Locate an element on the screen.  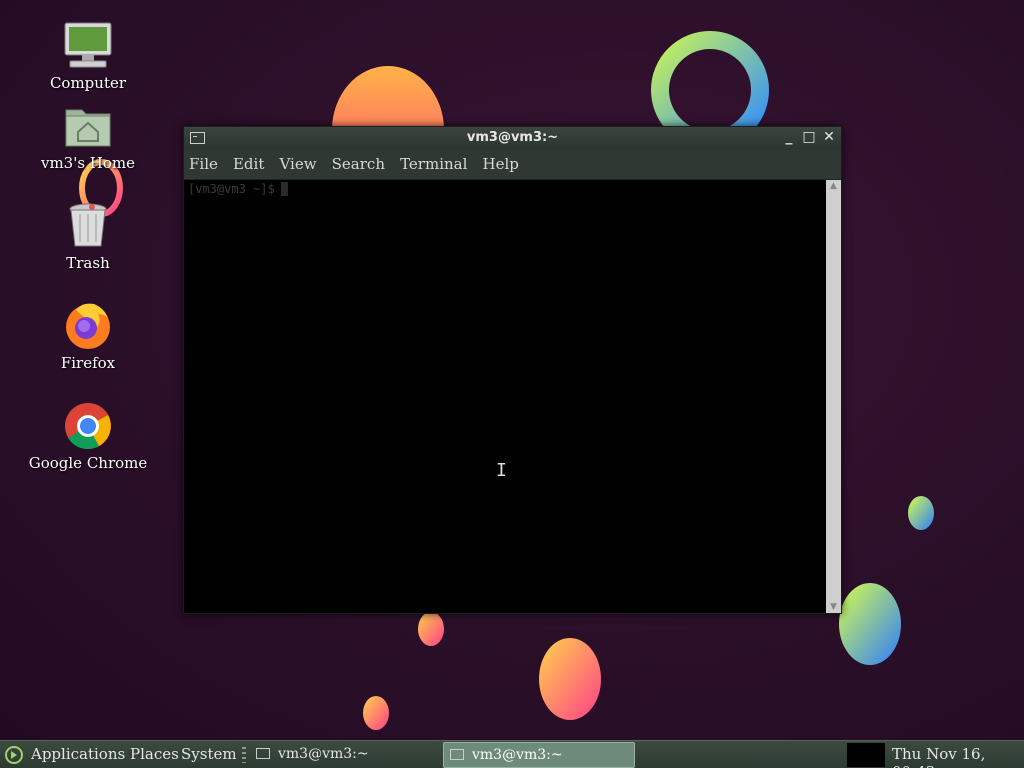
window-titlebar: vm3@vm3:~ _ □ ✕ is located at coordinates (512, 138).